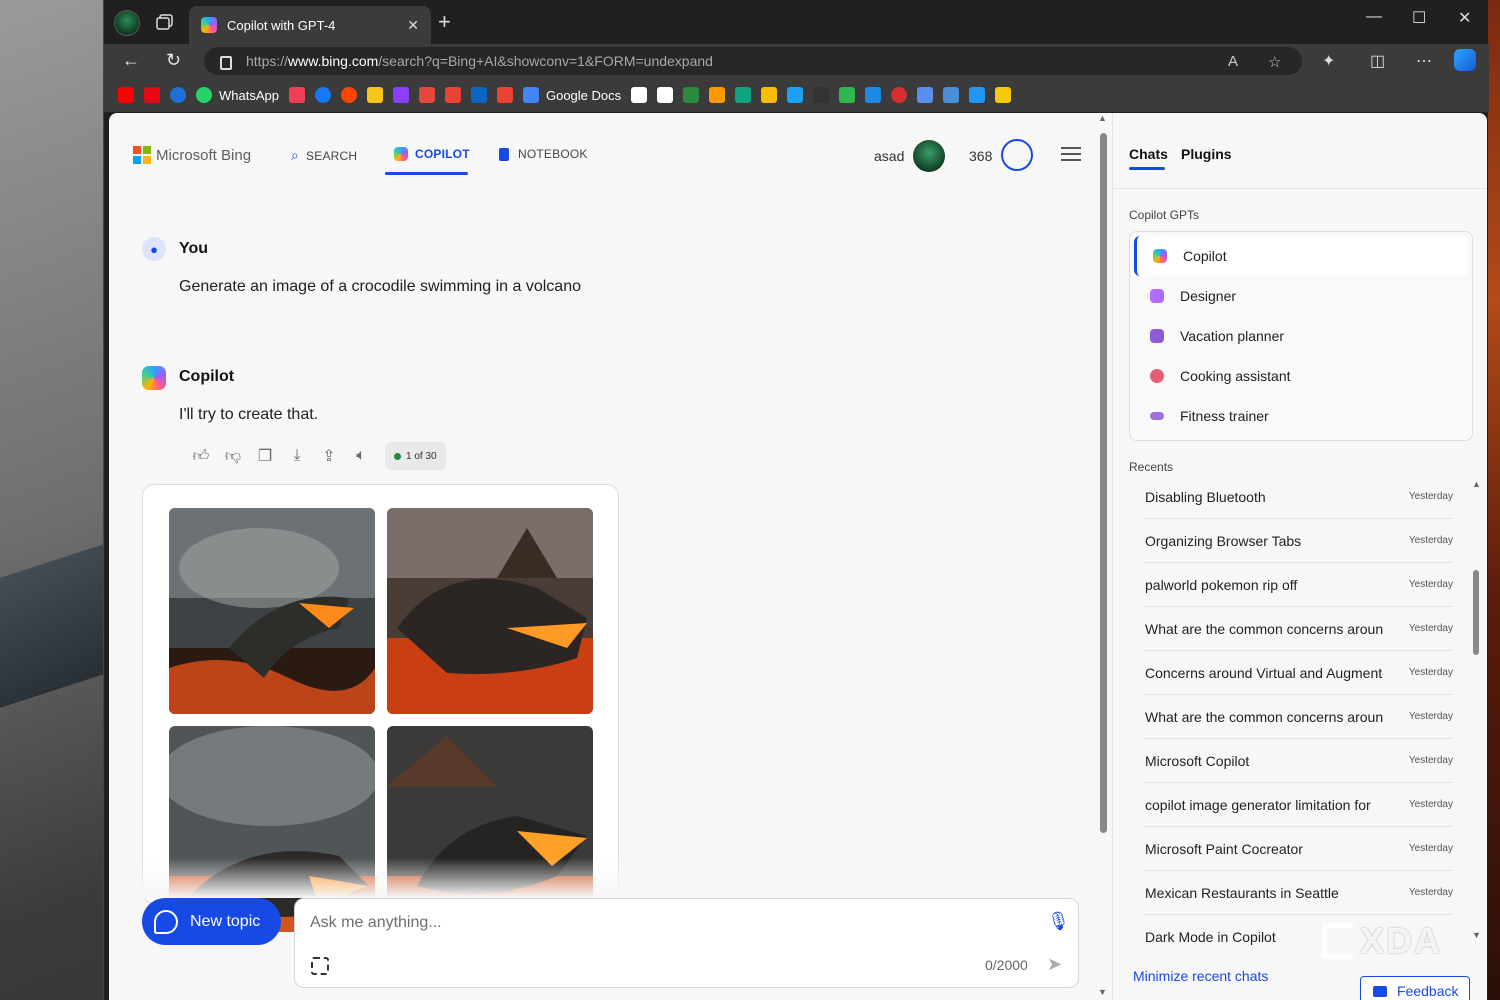 The height and width of the screenshot is (1000, 1500). I want to click on microphone-icon: 🎙︎, so click(1058, 921).